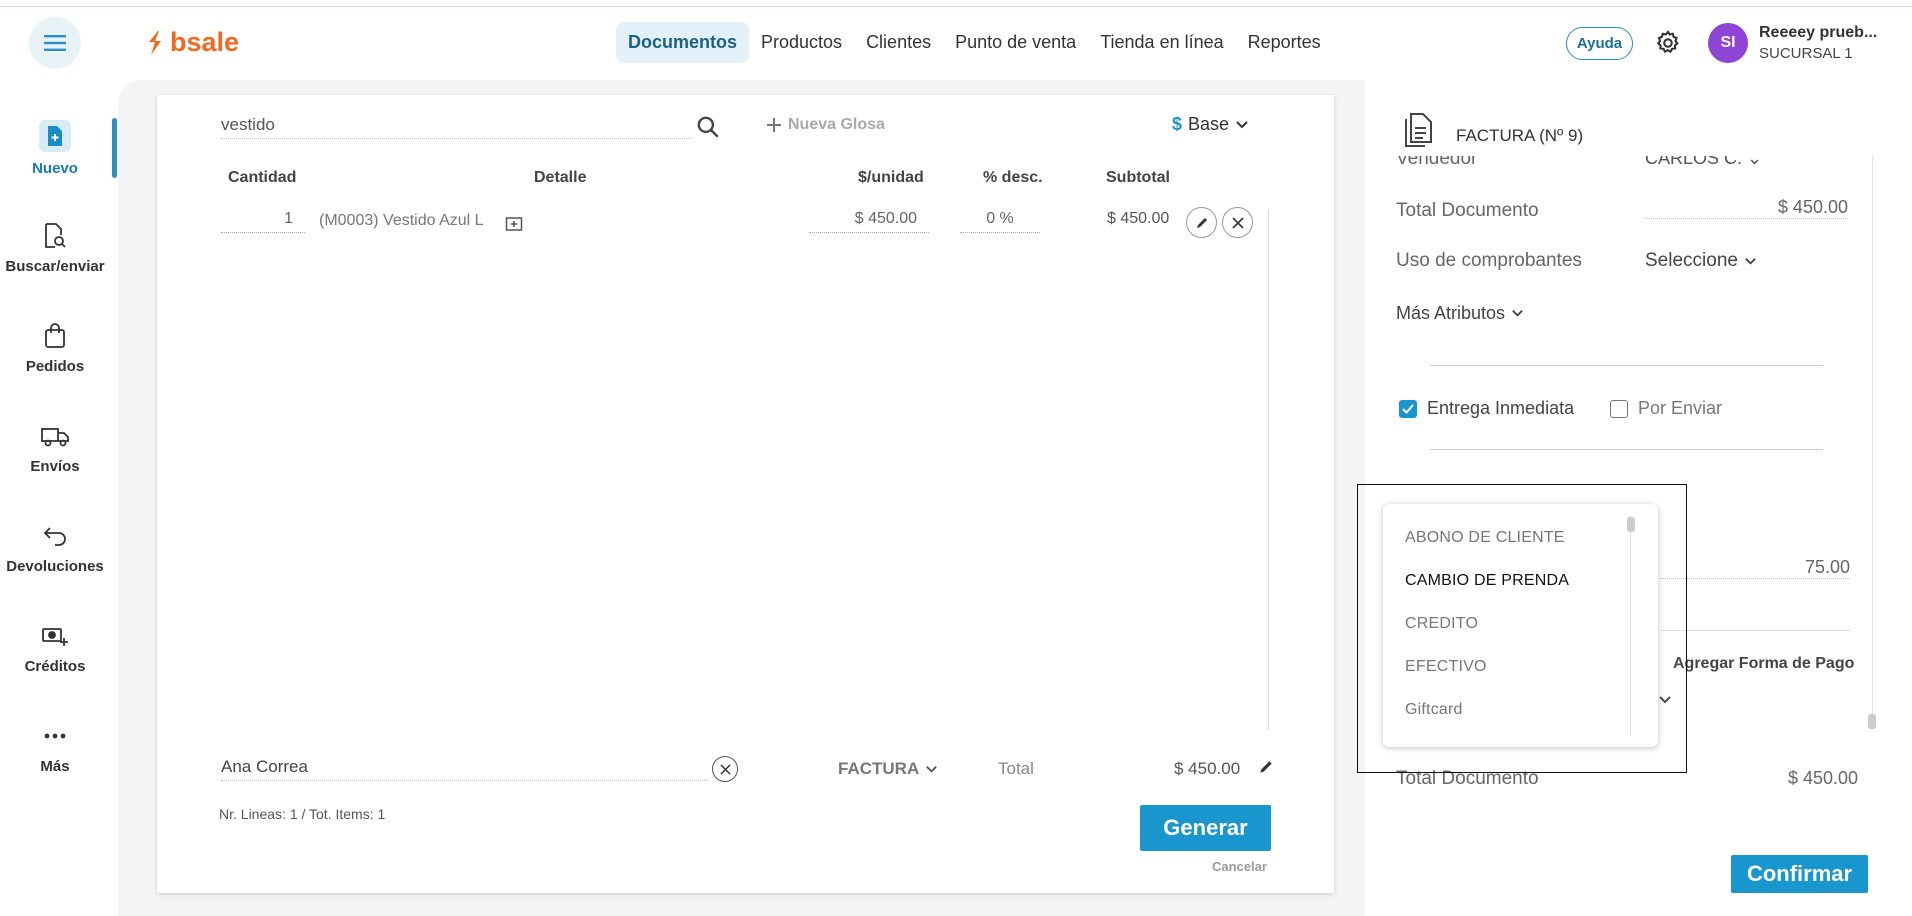 The height and width of the screenshot is (916, 1912). I want to click on agregar-forma-pago-link: Agregar Forma de Pago, so click(1763, 664).